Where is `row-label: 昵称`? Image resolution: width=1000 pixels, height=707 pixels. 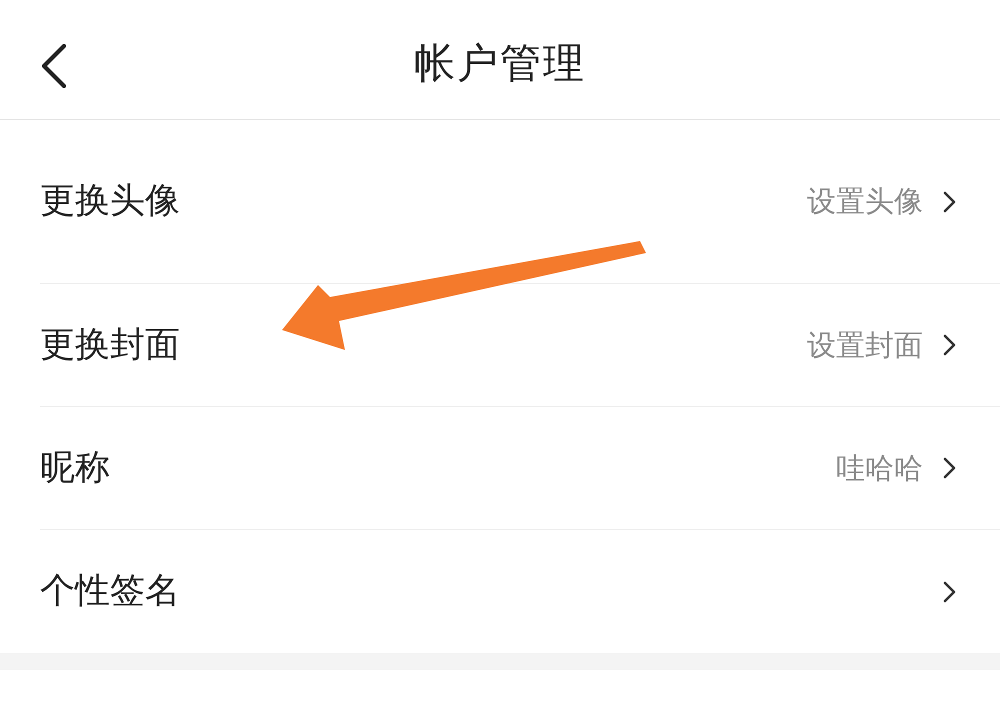
row-label: 昵称 is located at coordinates (75, 468).